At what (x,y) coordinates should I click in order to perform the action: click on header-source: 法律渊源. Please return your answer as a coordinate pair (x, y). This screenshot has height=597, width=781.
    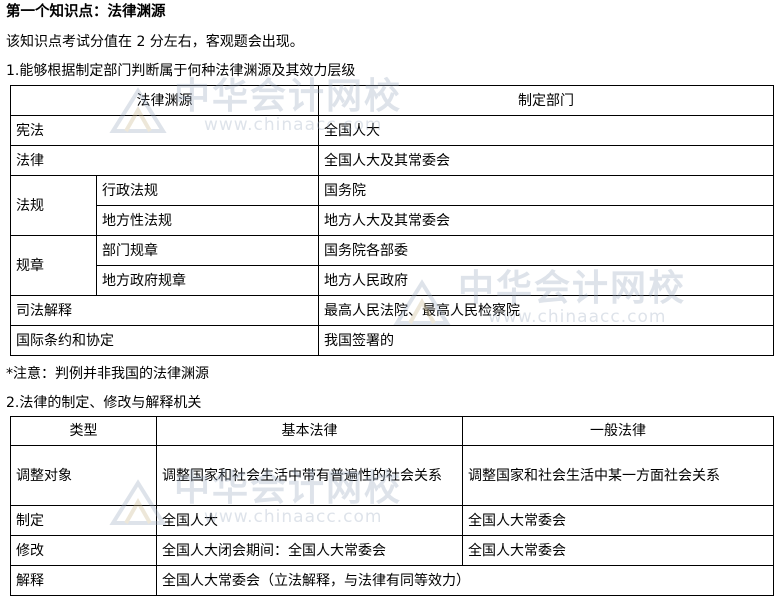
    Looking at the image, I should click on (164, 100).